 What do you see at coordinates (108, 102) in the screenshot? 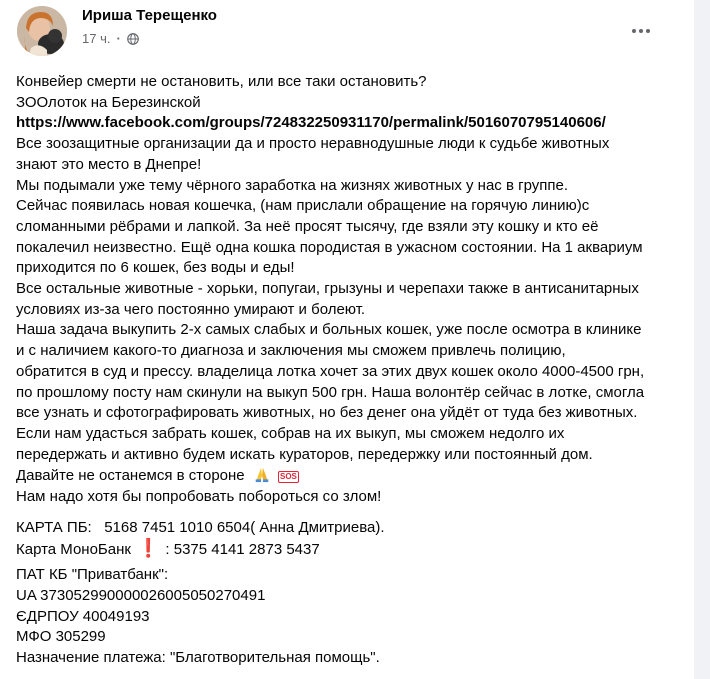
I see `post-line: ЗООлоток на Березинской` at bounding box center [108, 102].